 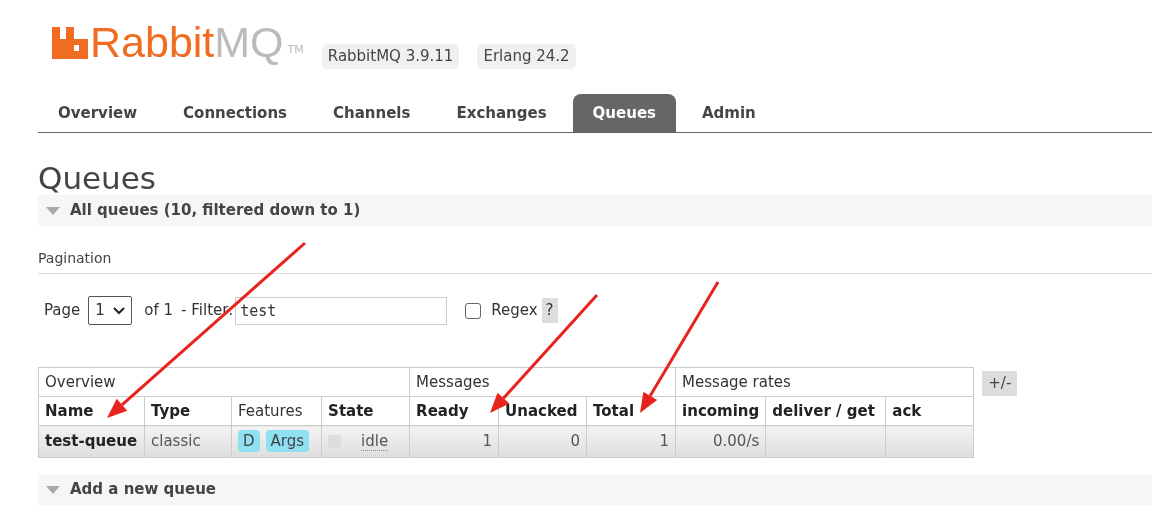 I want to click on nav-tab: Admin, so click(x=729, y=113).